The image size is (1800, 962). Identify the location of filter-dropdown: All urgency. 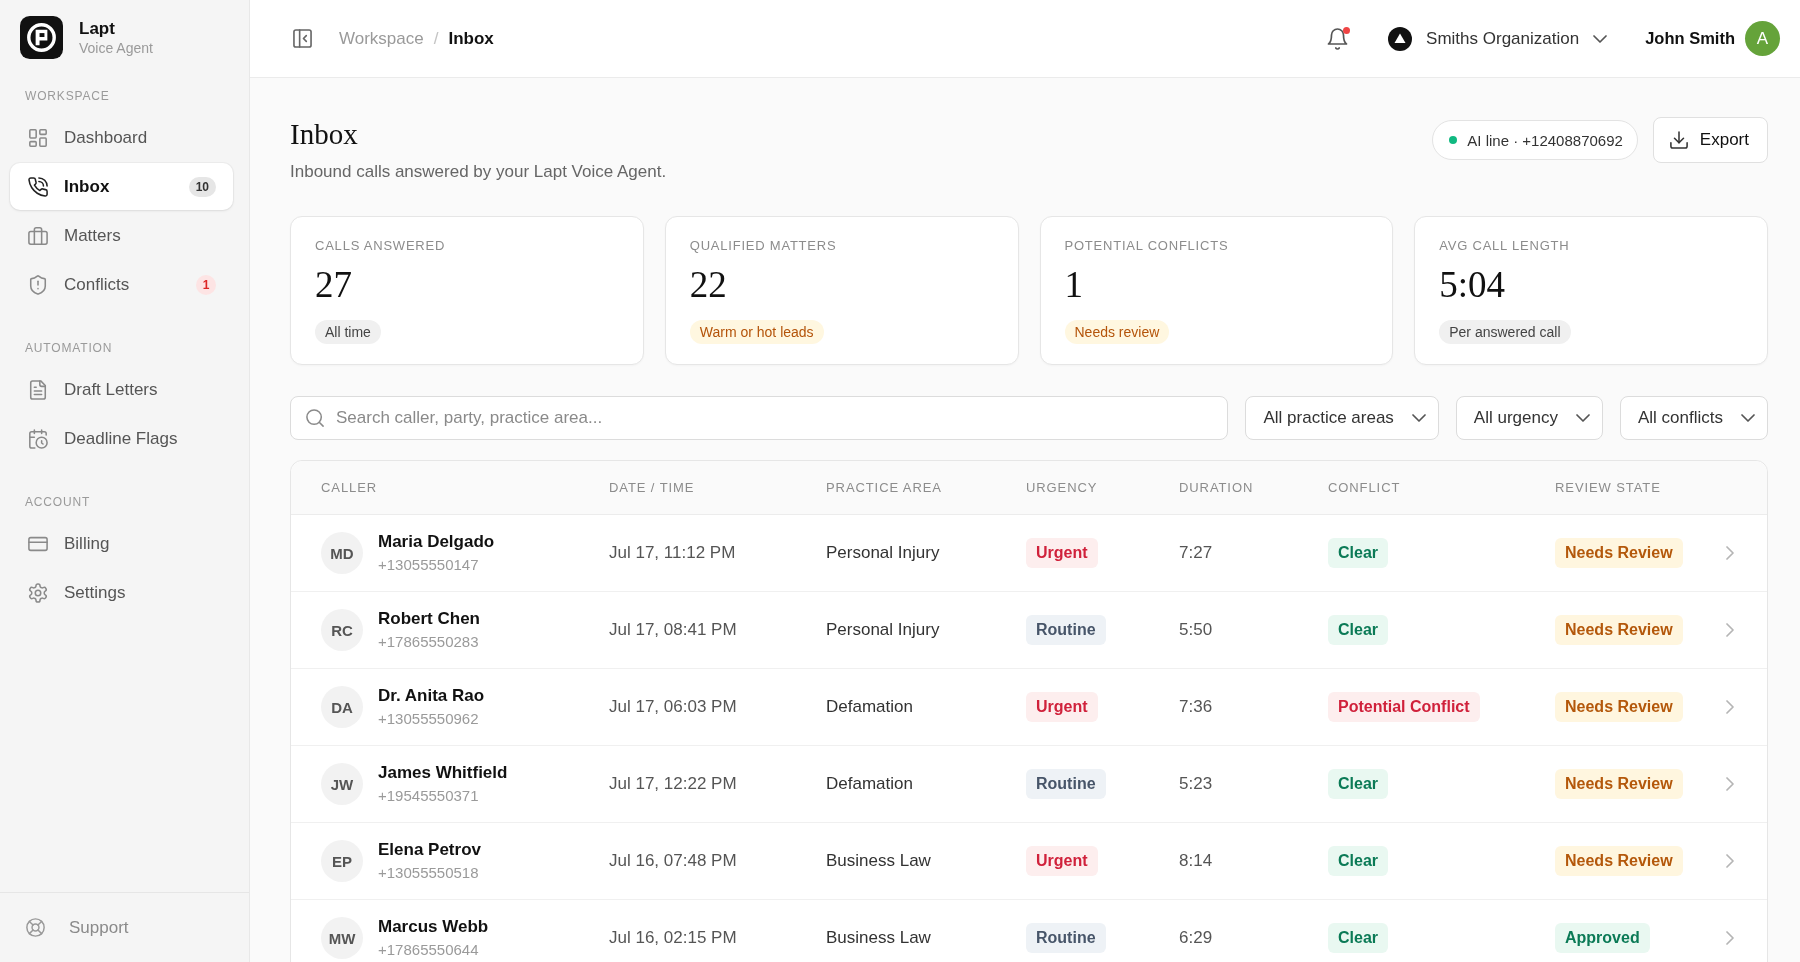
(1529, 418).